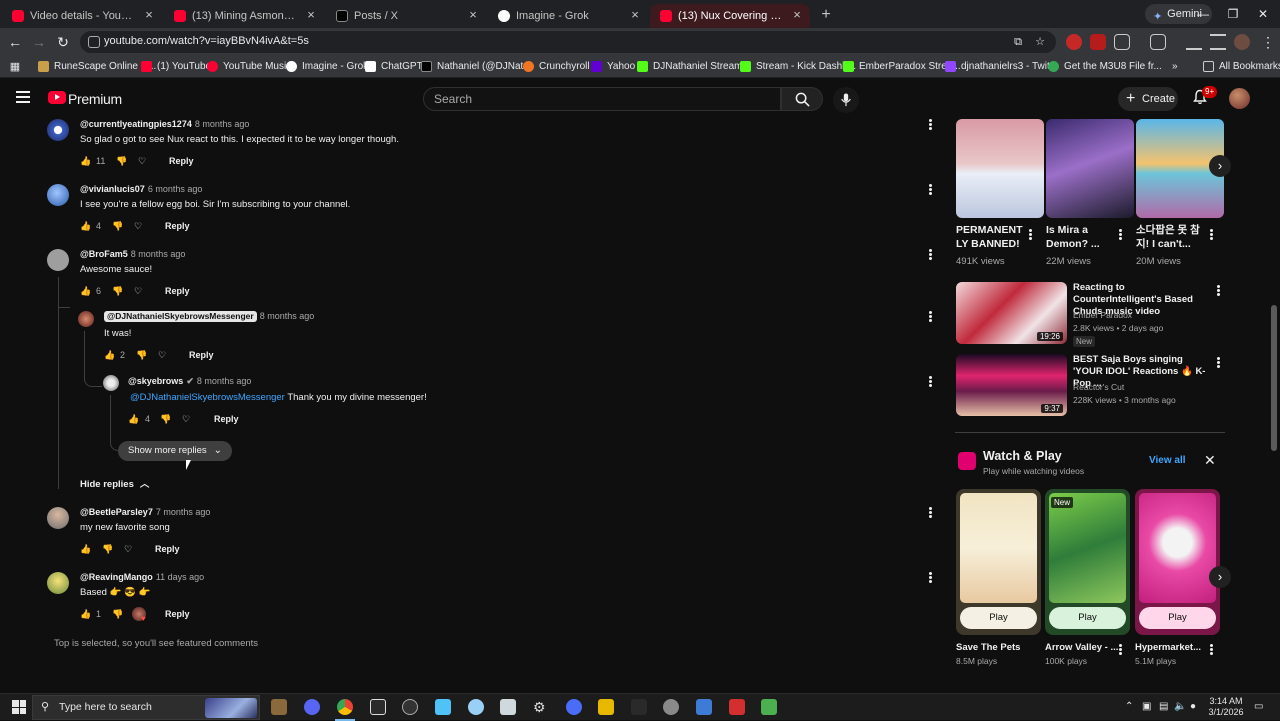 The width and height of the screenshot is (1280, 721). Describe the element at coordinates (57, 97) in the screenshot. I see `youtube-logo-icon` at that location.